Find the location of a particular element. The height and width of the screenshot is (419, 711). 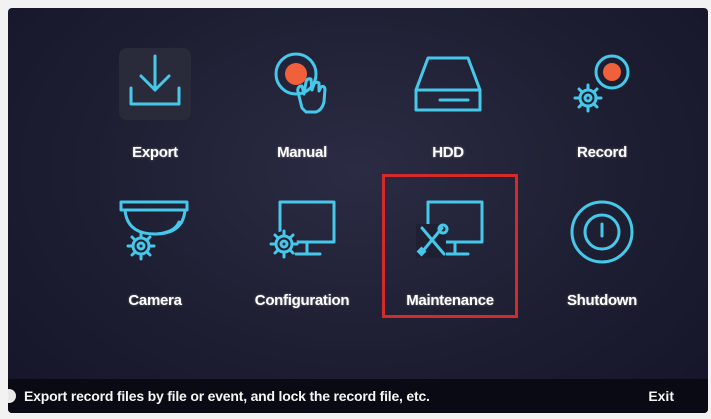

export-icon is located at coordinates (155, 84).